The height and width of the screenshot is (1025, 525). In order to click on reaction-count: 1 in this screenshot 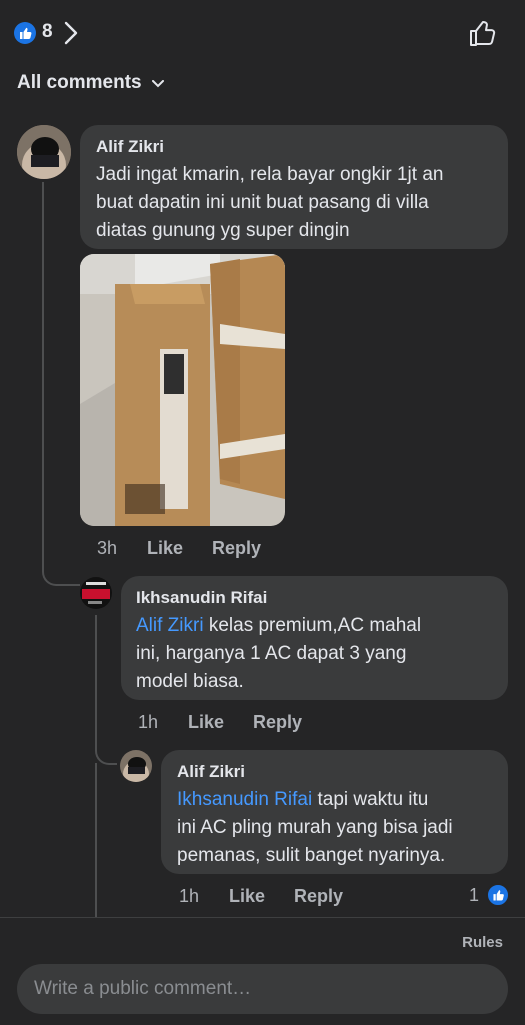, I will do `click(474, 895)`.